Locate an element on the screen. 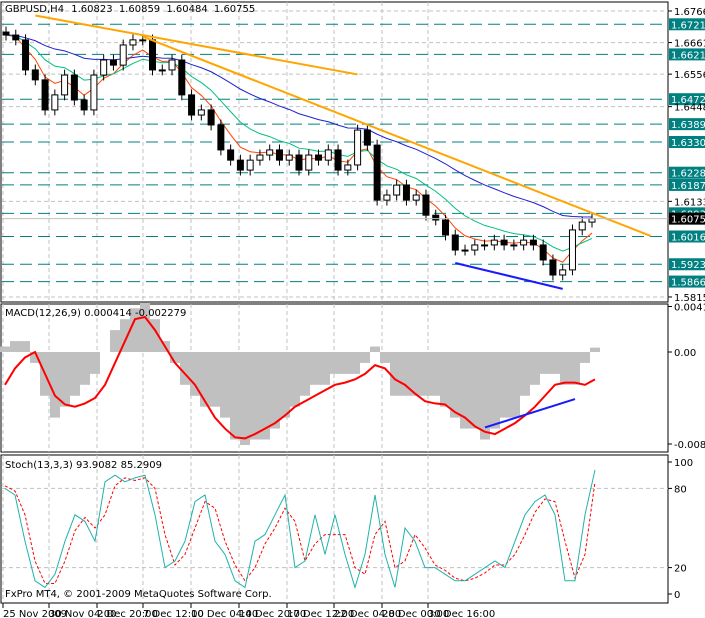  level-label: 1.67218 is located at coordinates (688, 25).